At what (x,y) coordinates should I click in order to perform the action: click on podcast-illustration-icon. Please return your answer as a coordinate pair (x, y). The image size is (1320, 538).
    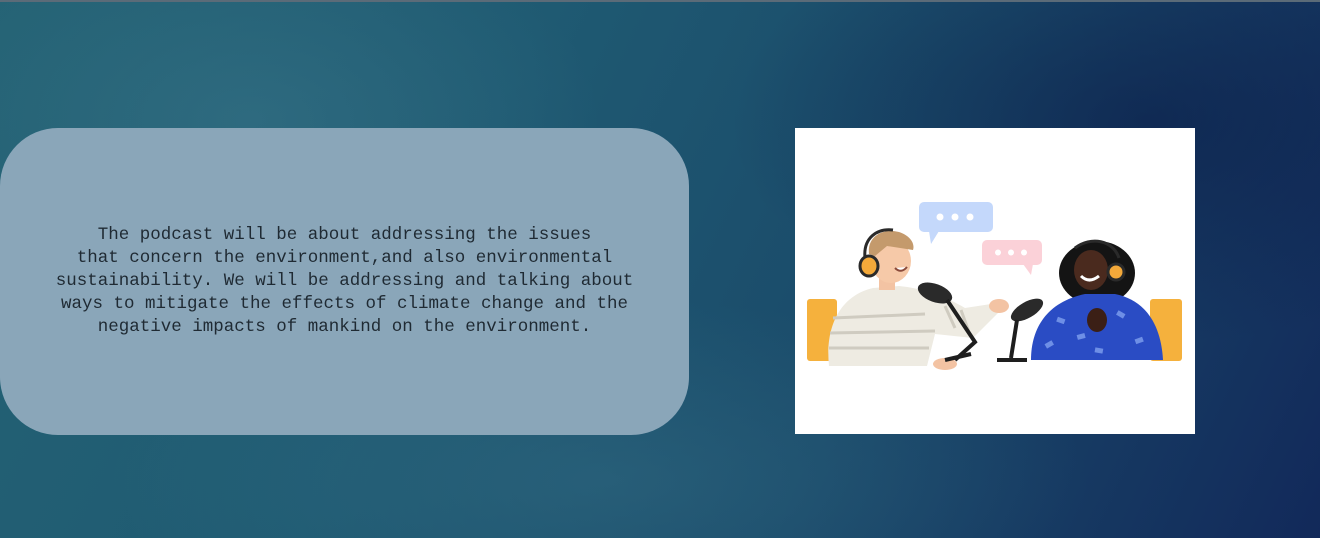
    Looking at the image, I should click on (994, 286).